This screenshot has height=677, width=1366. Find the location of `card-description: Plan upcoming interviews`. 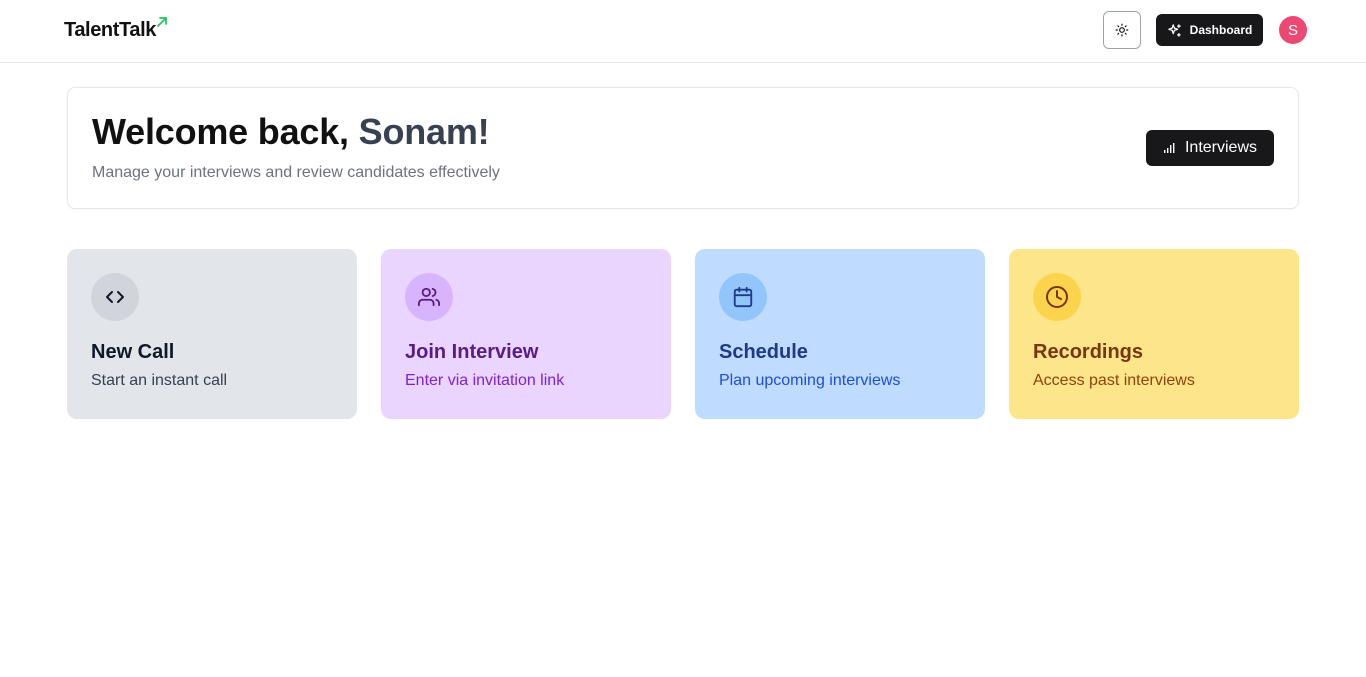

card-description: Plan upcoming interviews is located at coordinates (810, 380).